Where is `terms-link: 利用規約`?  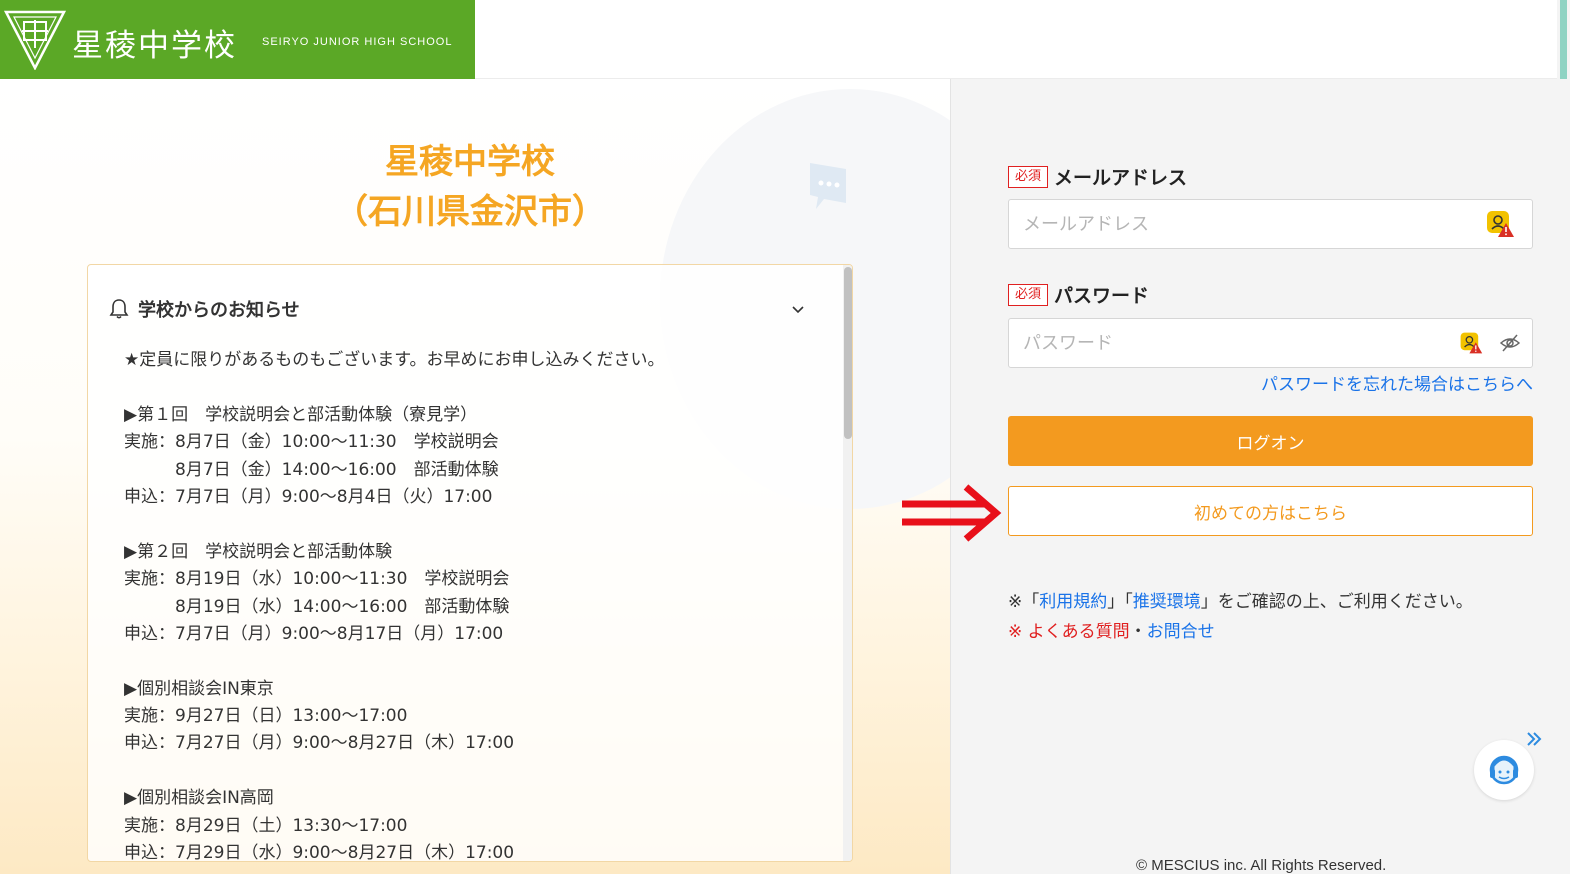
terms-link: 利用規約 is located at coordinates (1073, 602).